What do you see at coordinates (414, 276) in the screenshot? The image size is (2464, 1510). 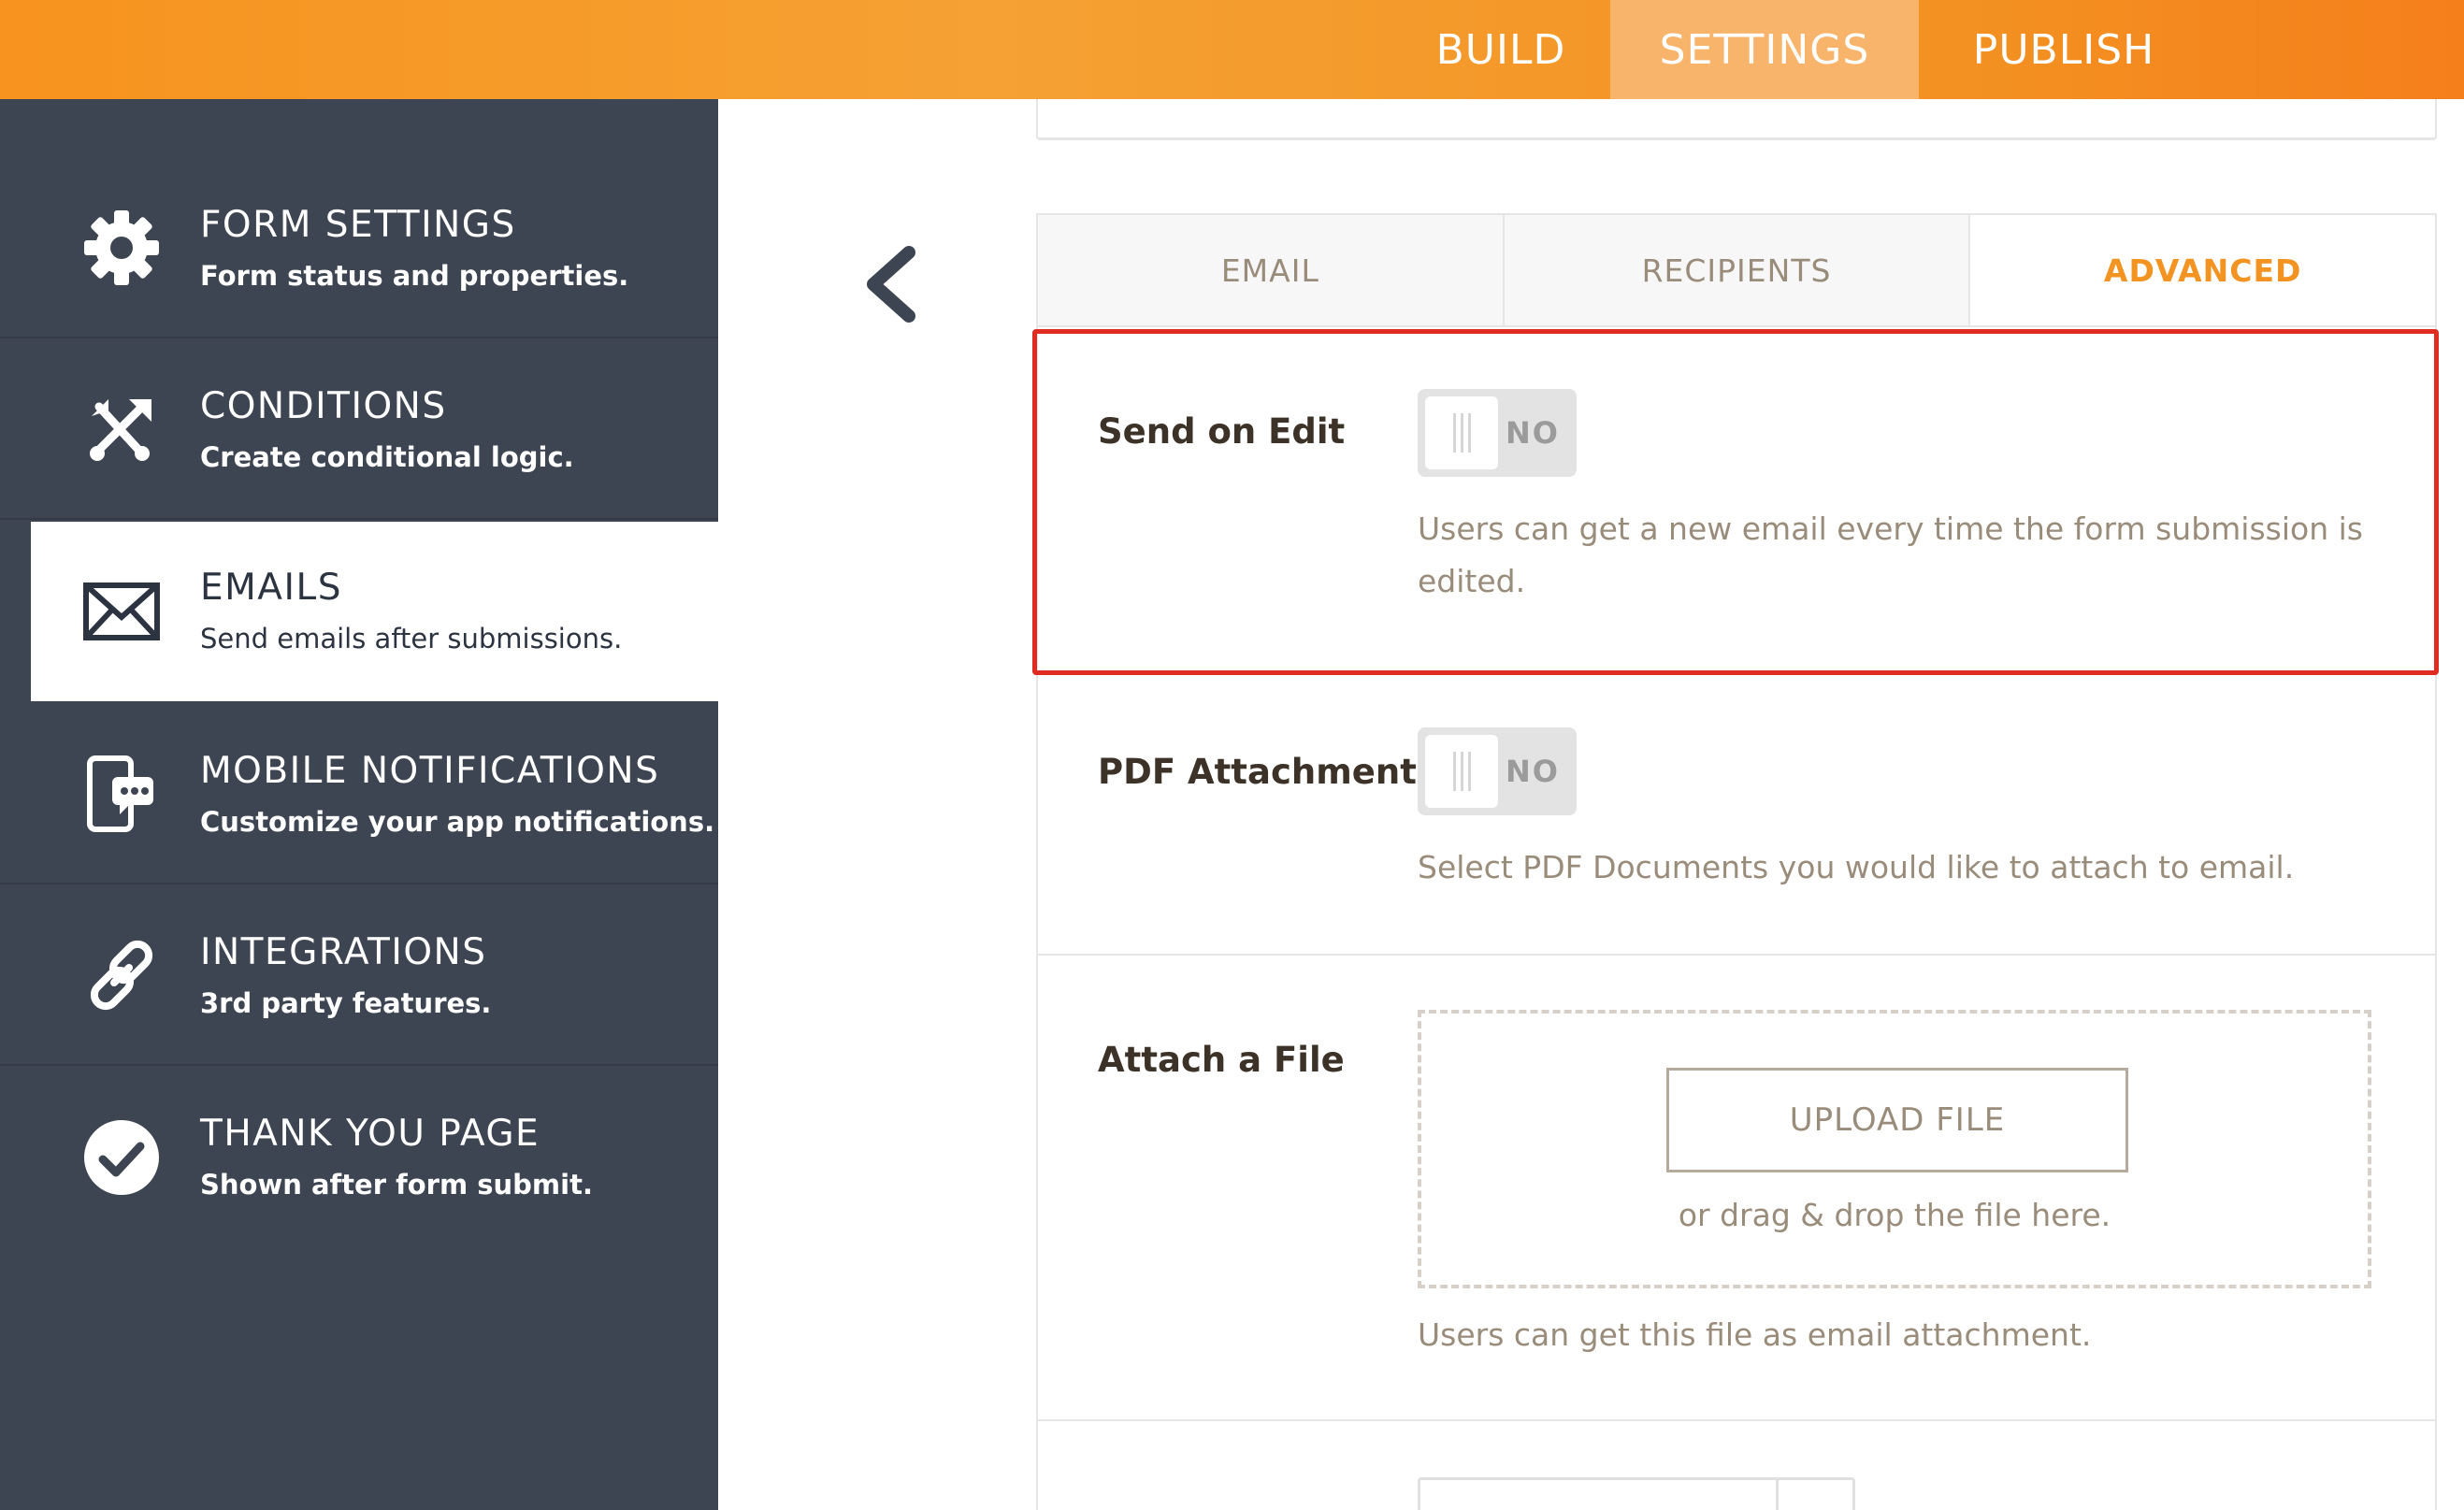 I see `sidebar-item-desc: Form status and properties.` at bounding box center [414, 276].